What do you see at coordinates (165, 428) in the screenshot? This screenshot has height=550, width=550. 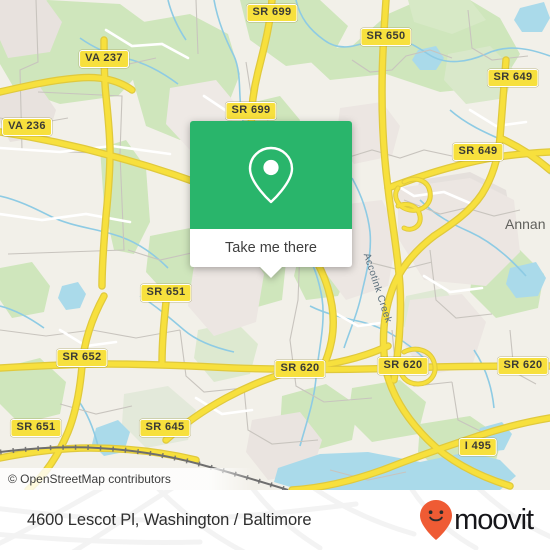 I see `road-shield: SR 645` at bounding box center [165, 428].